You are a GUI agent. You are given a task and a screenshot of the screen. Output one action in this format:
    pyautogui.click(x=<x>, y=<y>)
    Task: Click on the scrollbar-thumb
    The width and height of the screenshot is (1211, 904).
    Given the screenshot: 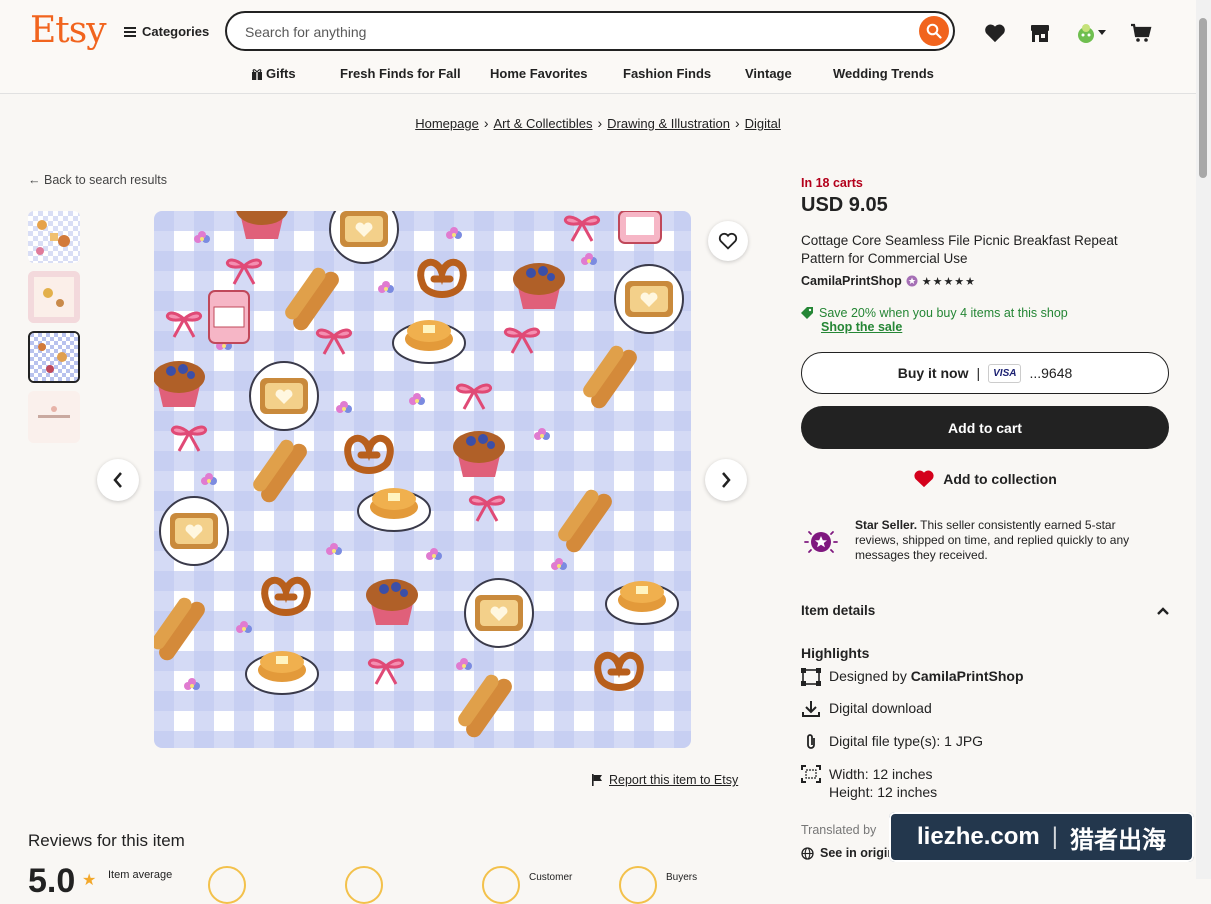 What is the action you would take?
    pyautogui.click(x=1203, y=98)
    